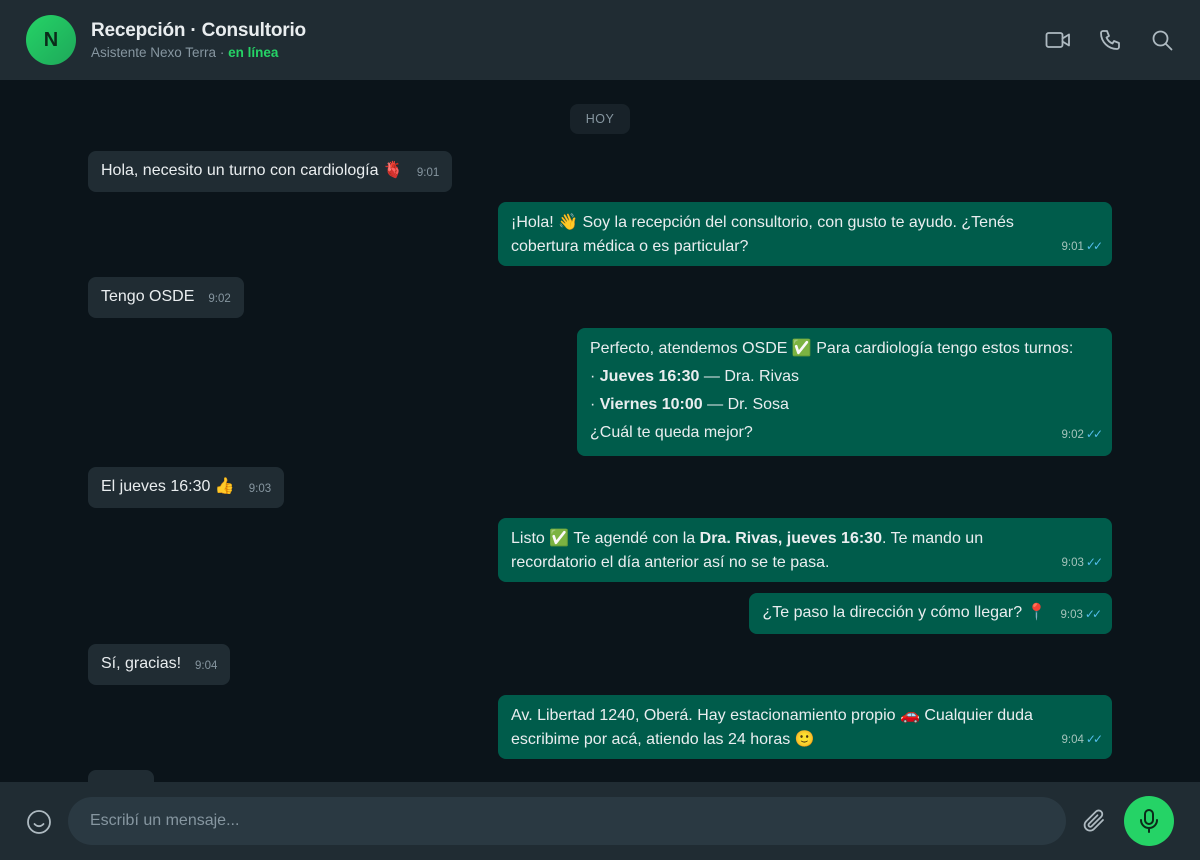  Describe the element at coordinates (567, 821) in the screenshot. I see `message-input` at that location.